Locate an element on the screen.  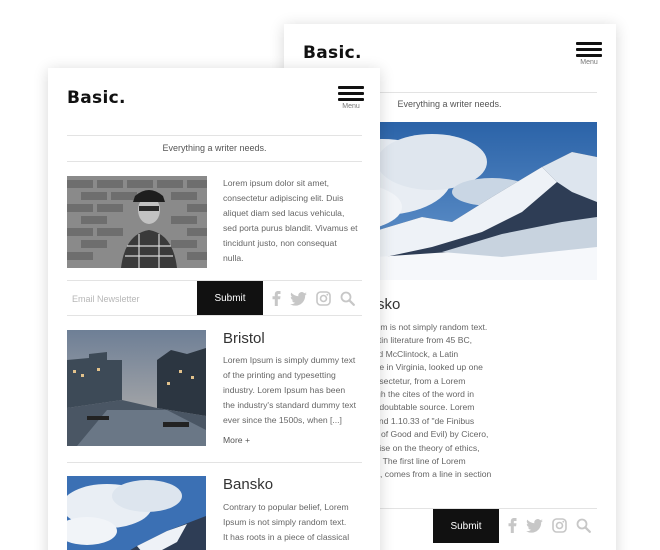
excerpt-line: Ipsum is not simply random text. is located at coordinates (285, 522).